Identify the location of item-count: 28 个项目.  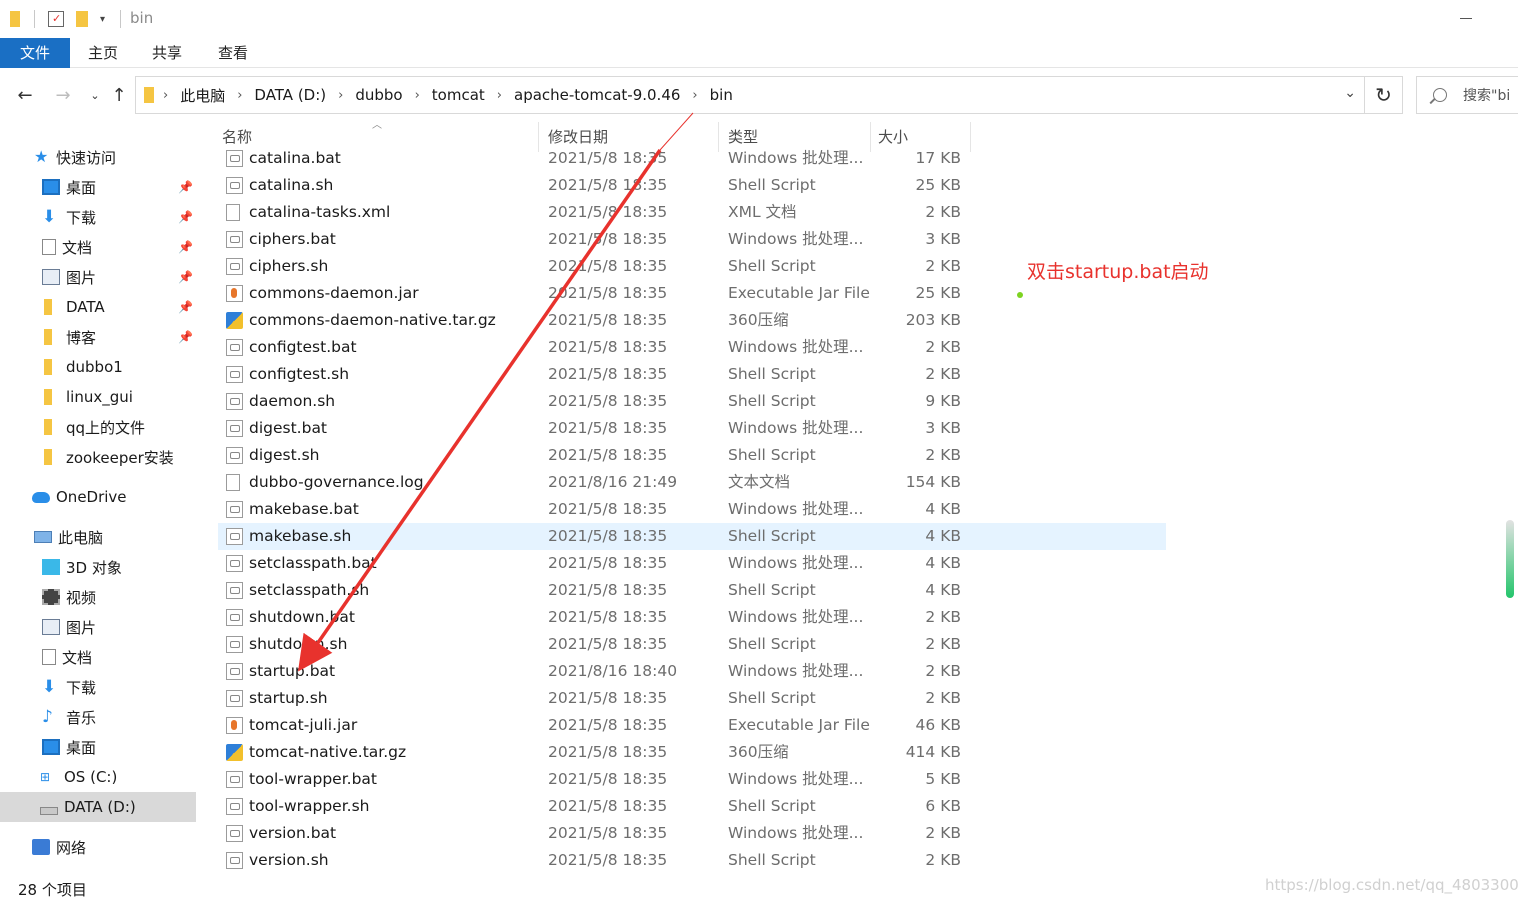
(52, 890).